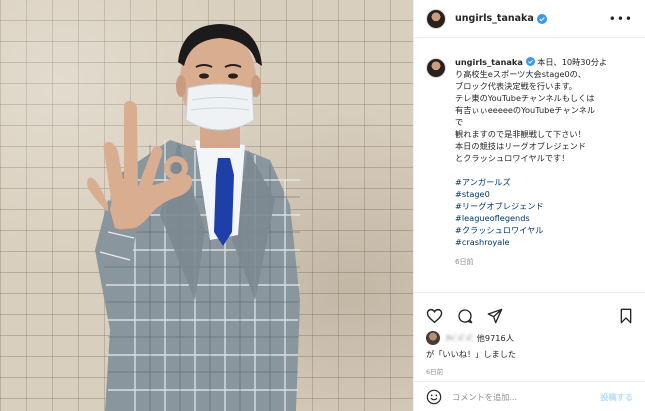  Describe the element at coordinates (489, 62) in the screenshot. I see `caption-username: ungirls_tanaka` at that location.